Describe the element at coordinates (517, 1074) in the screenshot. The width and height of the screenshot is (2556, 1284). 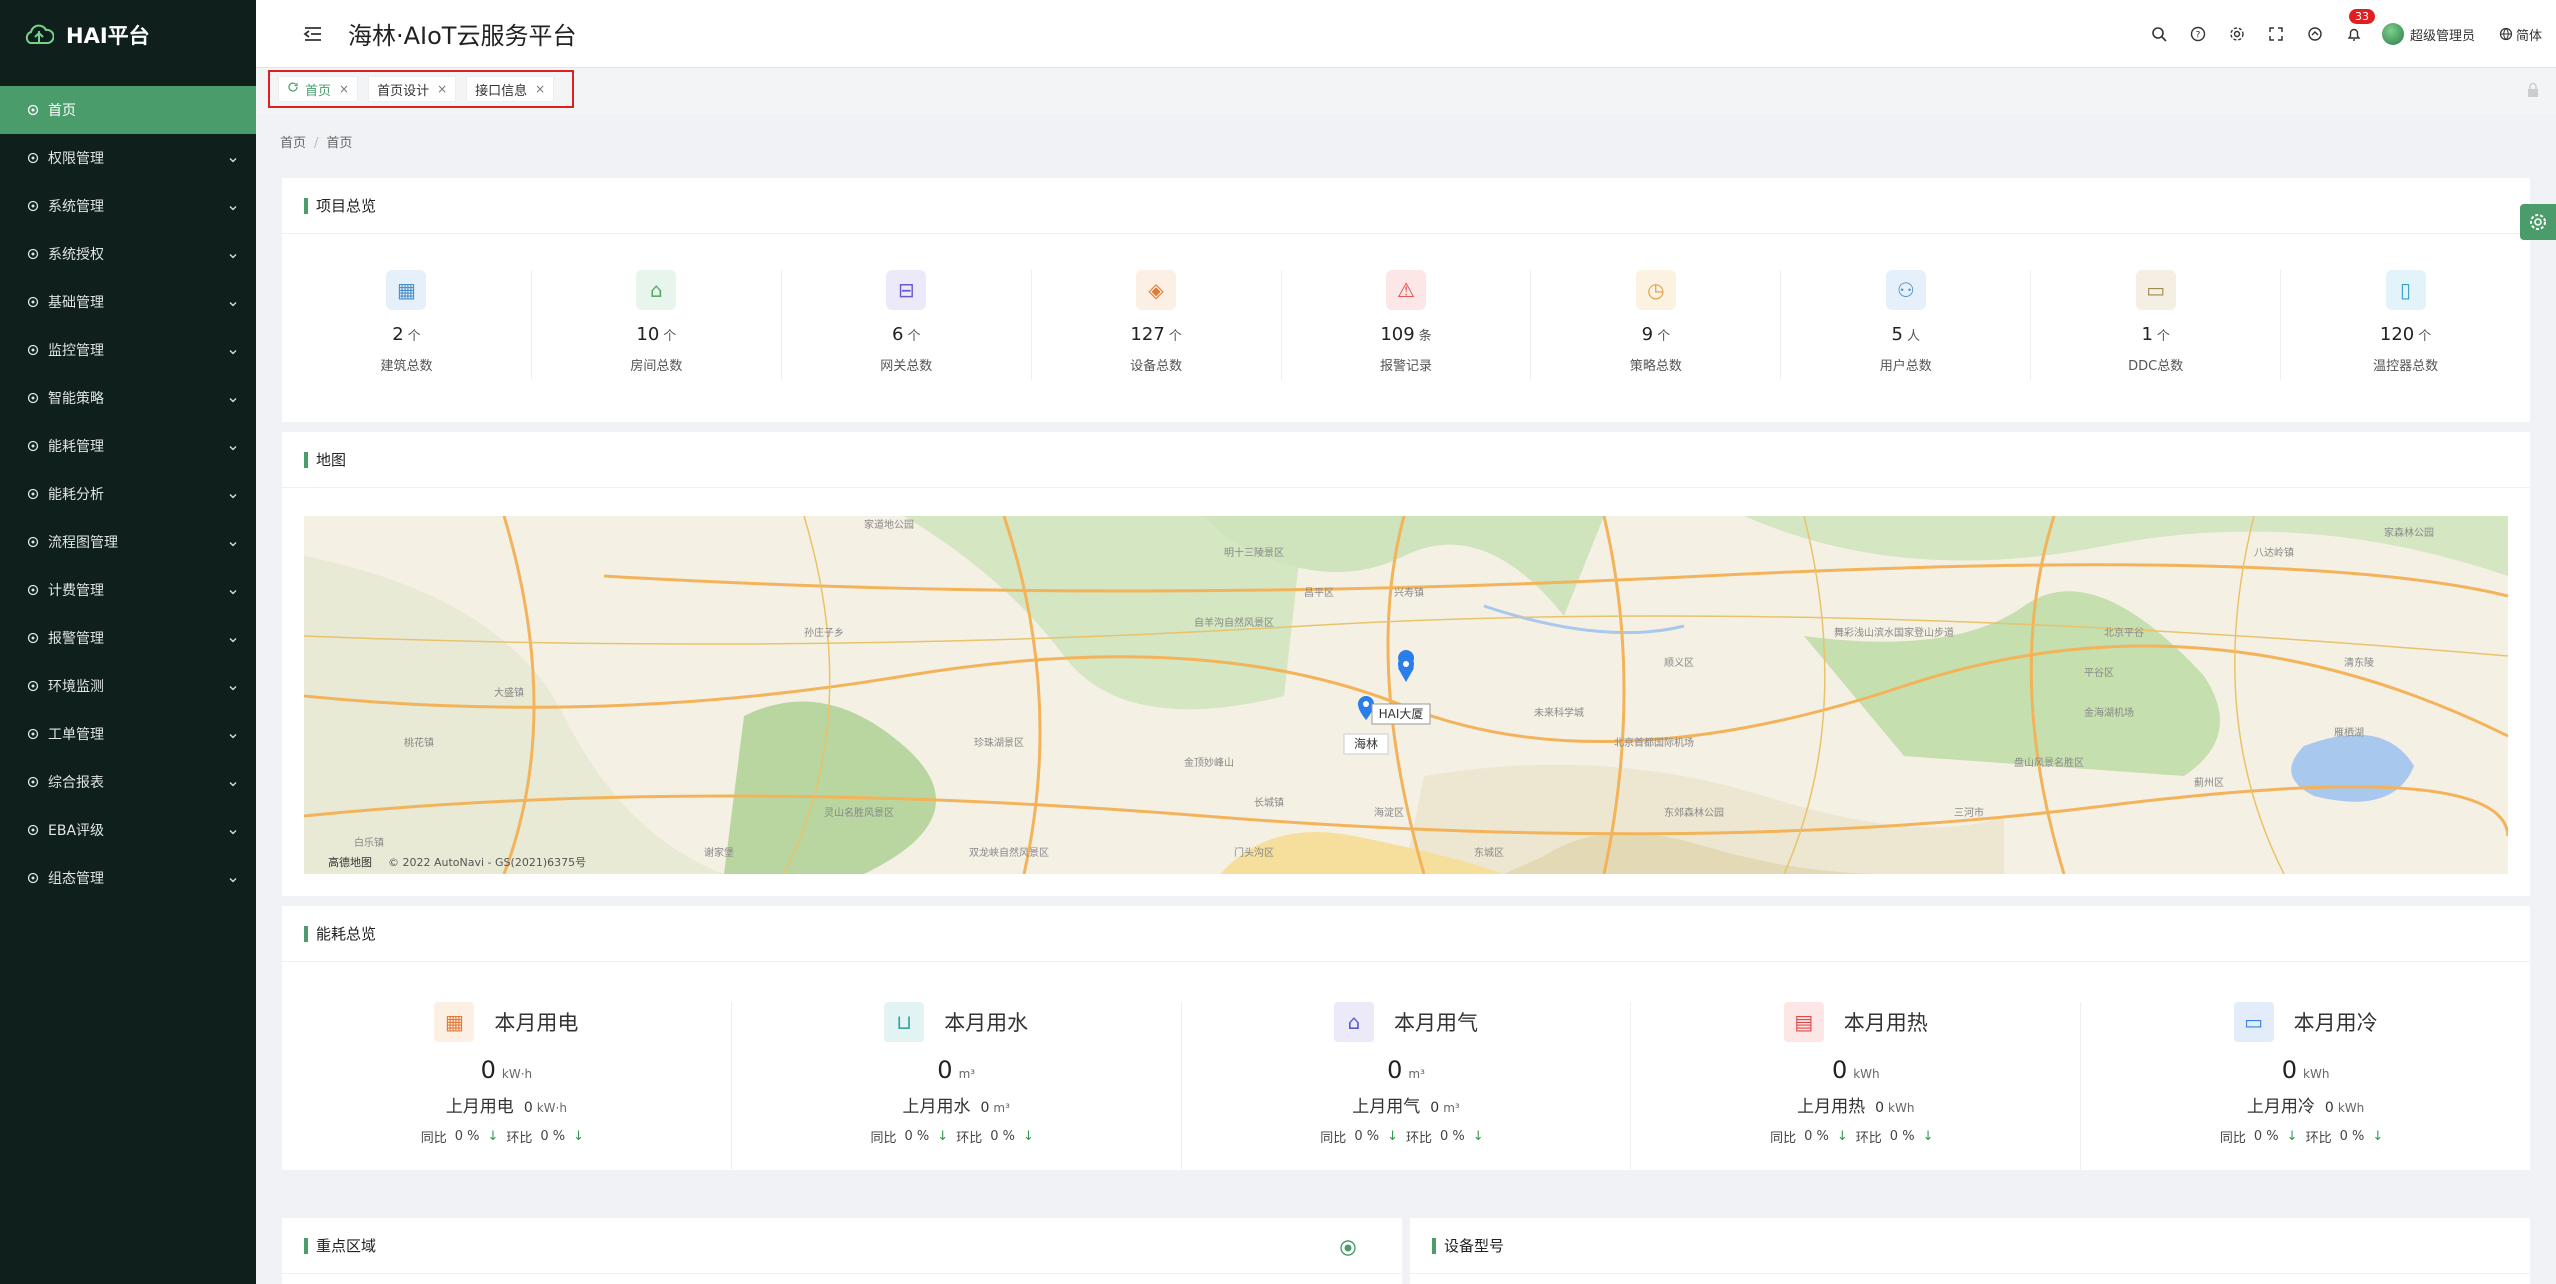
I see `energy-unit: kW·h` at that location.